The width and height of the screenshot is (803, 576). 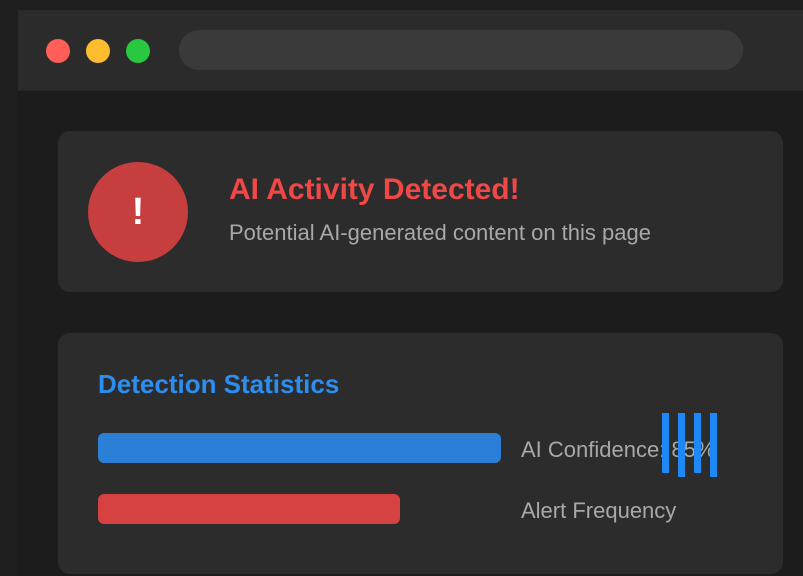 What do you see at coordinates (374, 189) in the screenshot?
I see `alert-title: AI Activity Detected!` at bounding box center [374, 189].